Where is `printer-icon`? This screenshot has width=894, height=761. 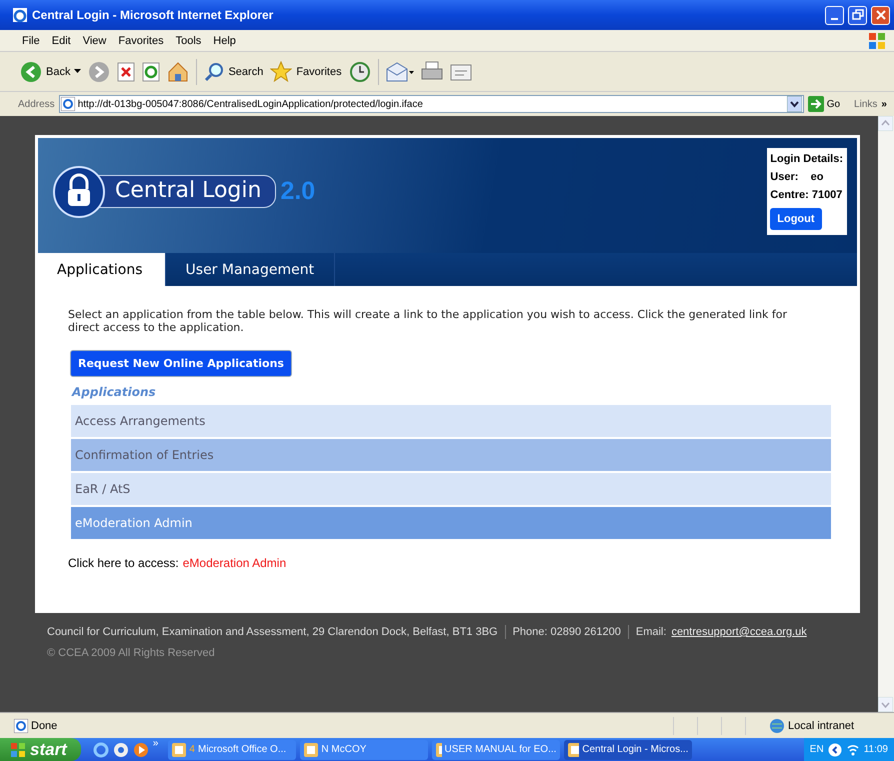 printer-icon is located at coordinates (431, 71).